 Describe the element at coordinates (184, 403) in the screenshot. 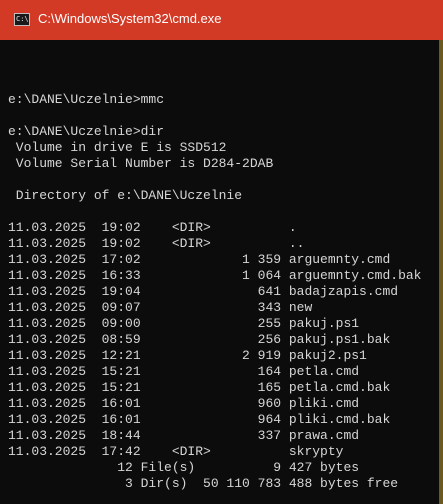

I see `console-line: 11.03.2025 16:01 960 pliki.cmd` at that location.